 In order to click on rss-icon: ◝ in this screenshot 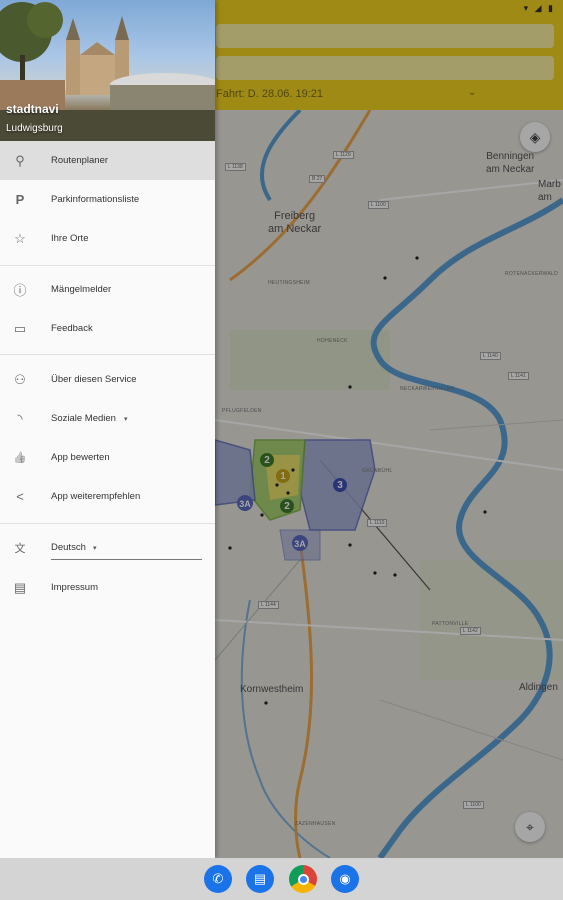, I will do `click(20, 418)`.